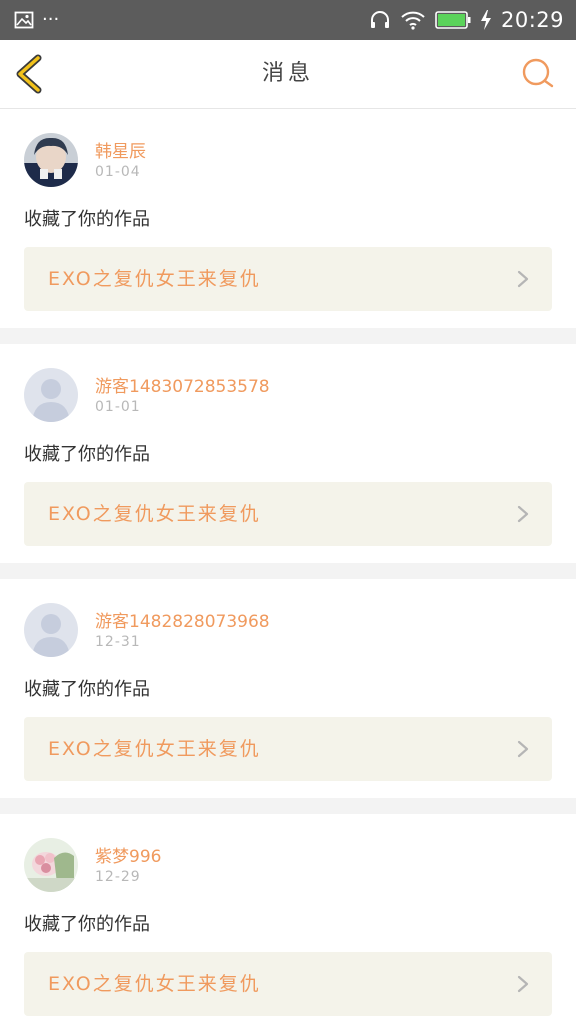 Image resolution: width=576 pixels, height=1033 pixels. What do you see at coordinates (182, 384) in the screenshot?
I see `user-name: 游客1483072853578` at bounding box center [182, 384].